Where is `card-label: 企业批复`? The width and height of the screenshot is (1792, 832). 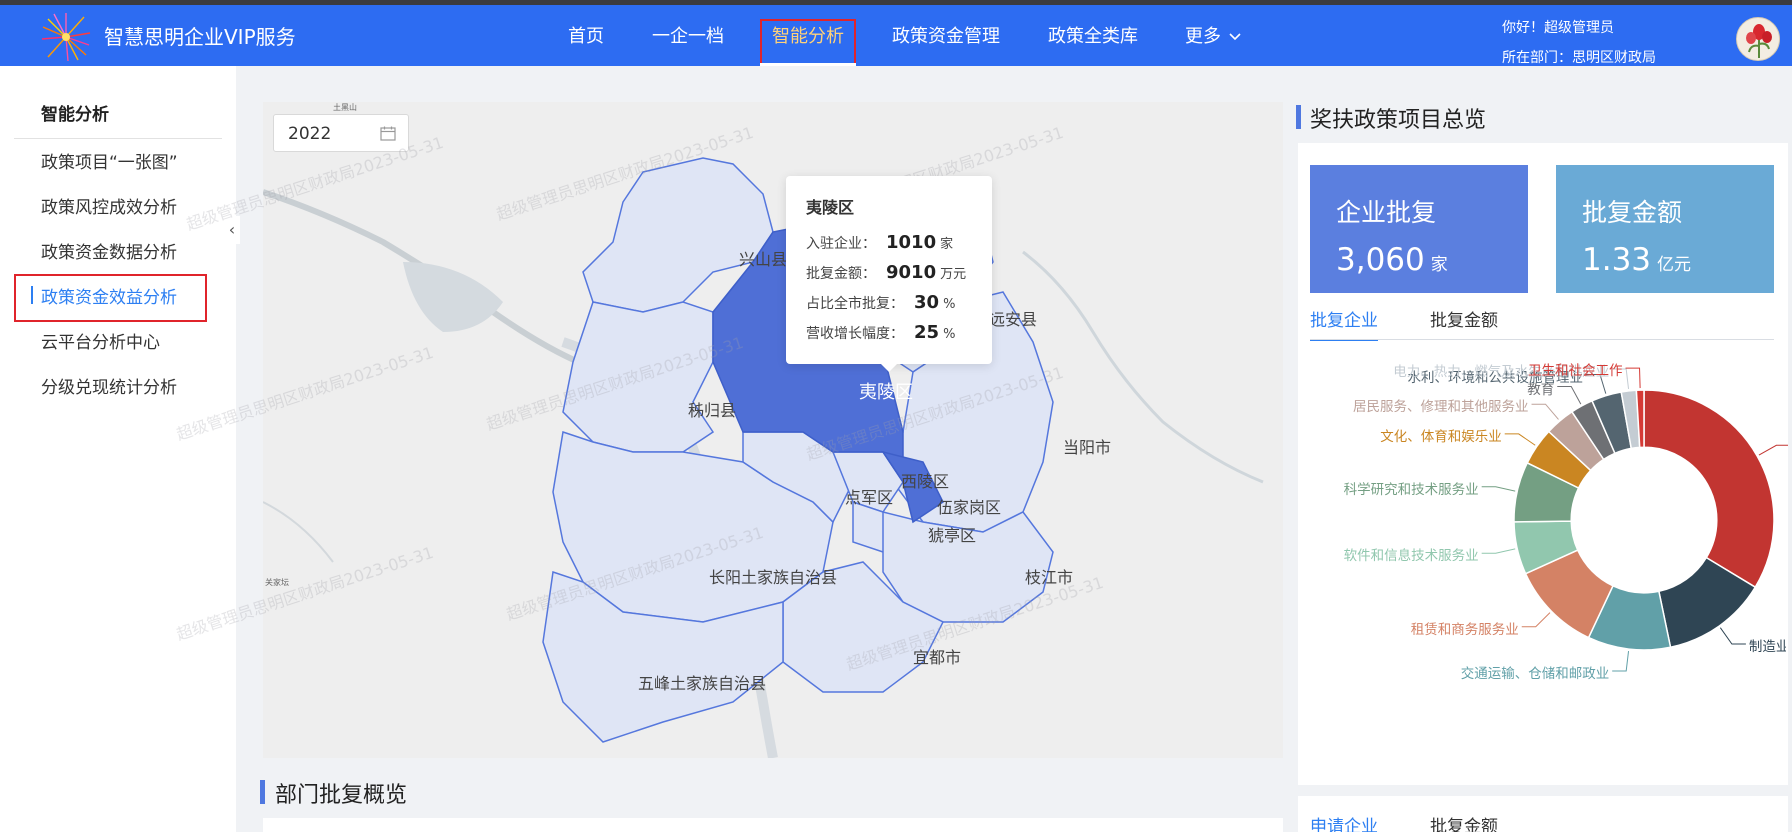 card-label: 企业批复 is located at coordinates (1386, 212).